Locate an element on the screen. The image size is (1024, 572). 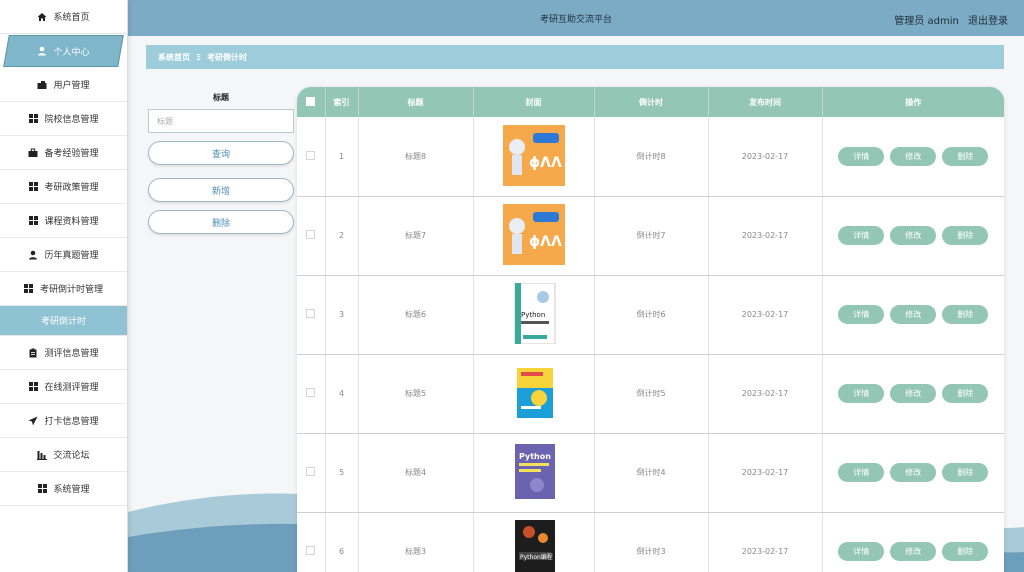
sidebar-item-schools: 院校信息管理 is located at coordinates (63, 119).